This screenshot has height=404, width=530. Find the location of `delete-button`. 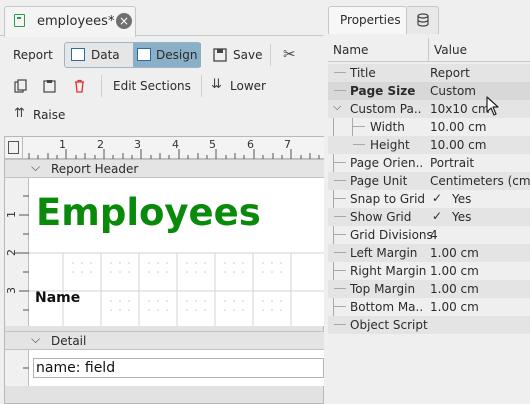

delete-button is located at coordinates (80, 86).